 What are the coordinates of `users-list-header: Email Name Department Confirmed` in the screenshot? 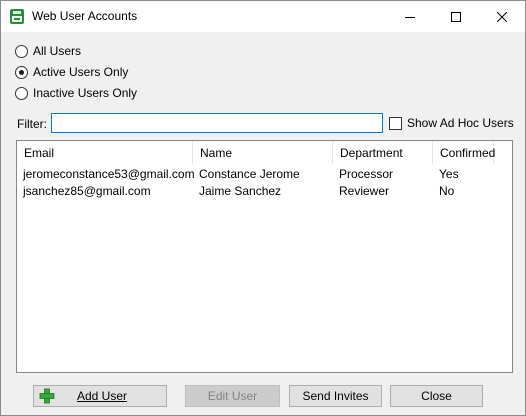 It's located at (264, 152).